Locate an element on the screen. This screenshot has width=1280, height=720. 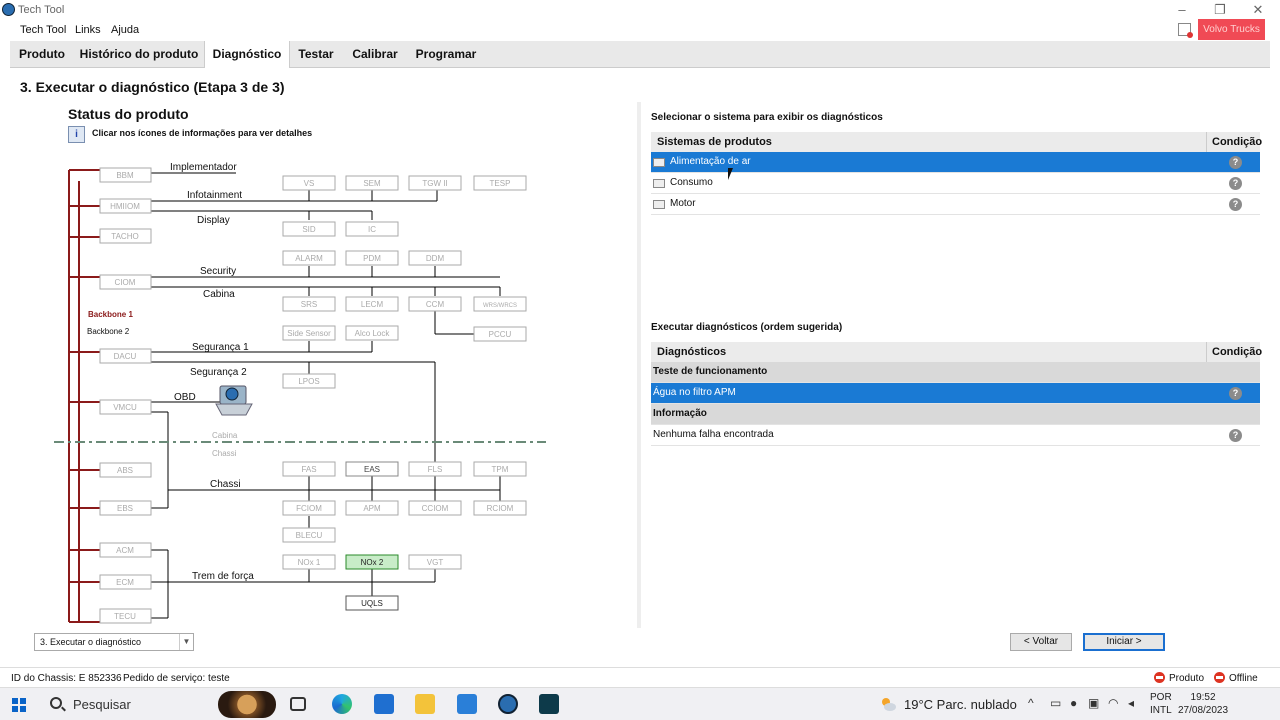
weather-text: 19°C Parc. nublado is located at coordinates (960, 704).